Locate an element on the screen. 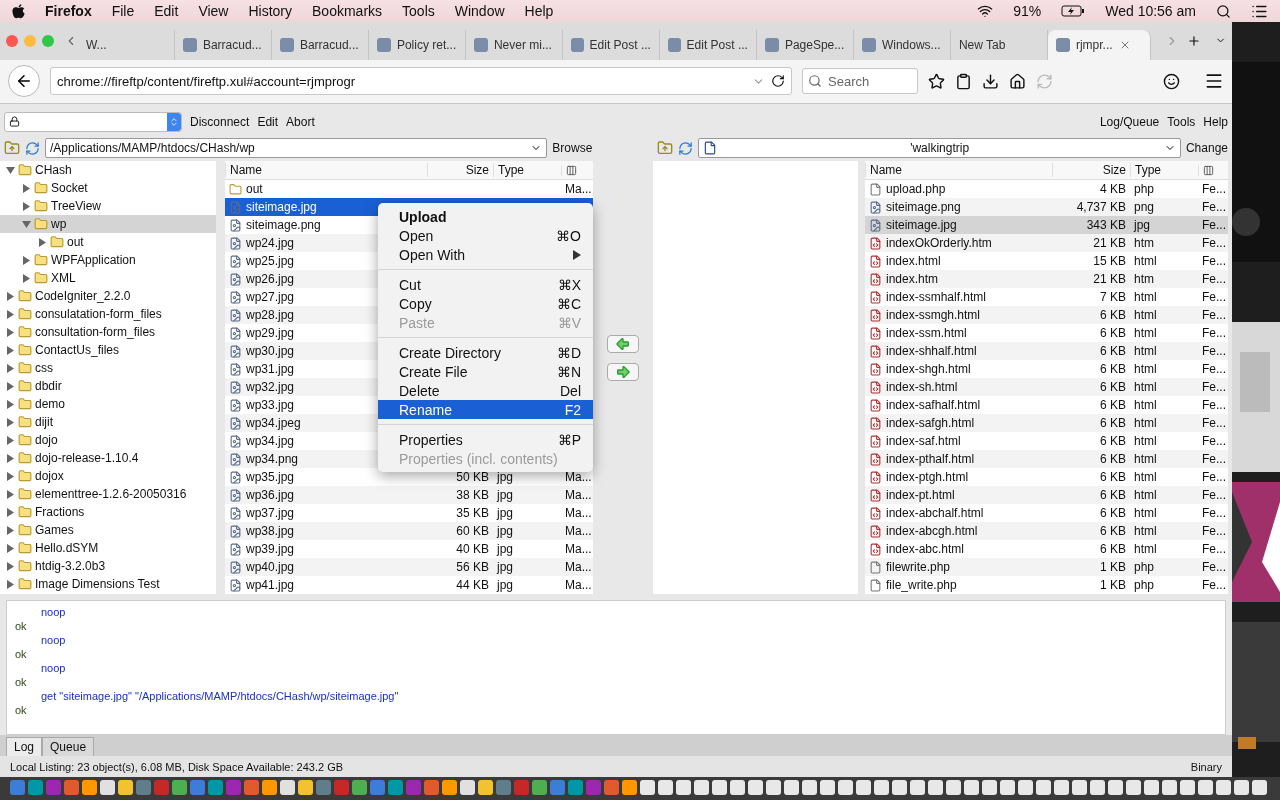 The height and width of the screenshot is (800, 1280). file-name: wp36.jpg is located at coordinates (326, 495).